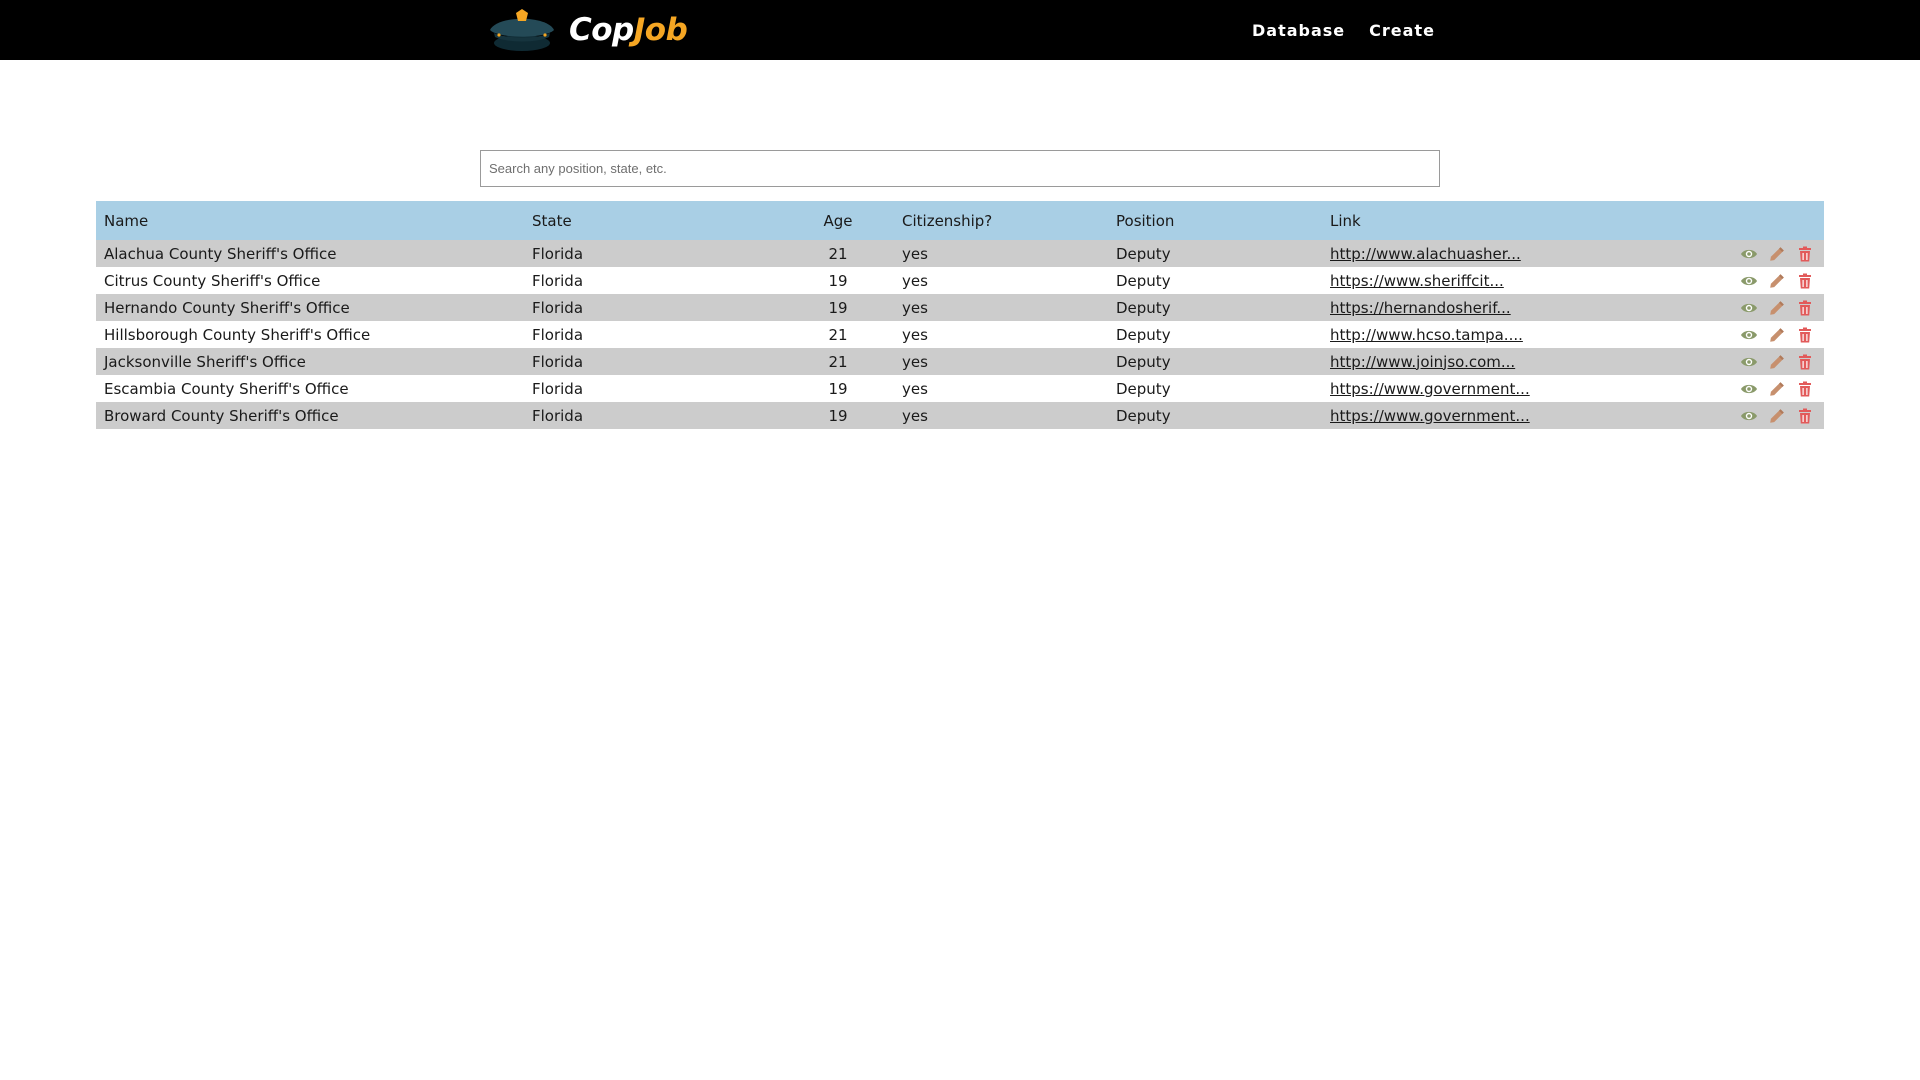  What do you see at coordinates (628, 30) in the screenshot?
I see `brand-name: CopJob` at bounding box center [628, 30].